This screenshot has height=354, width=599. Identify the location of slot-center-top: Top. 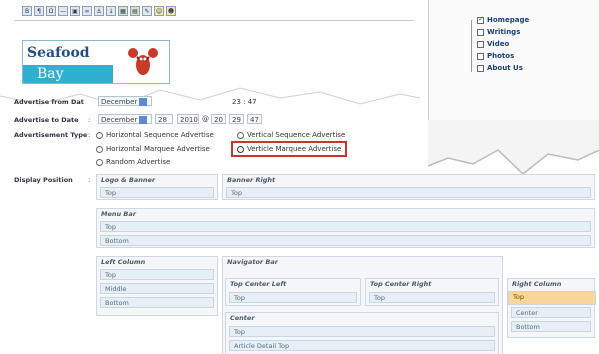
(362, 331).